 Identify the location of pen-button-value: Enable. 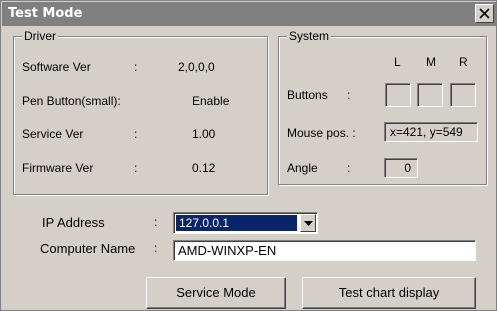
(211, 101).